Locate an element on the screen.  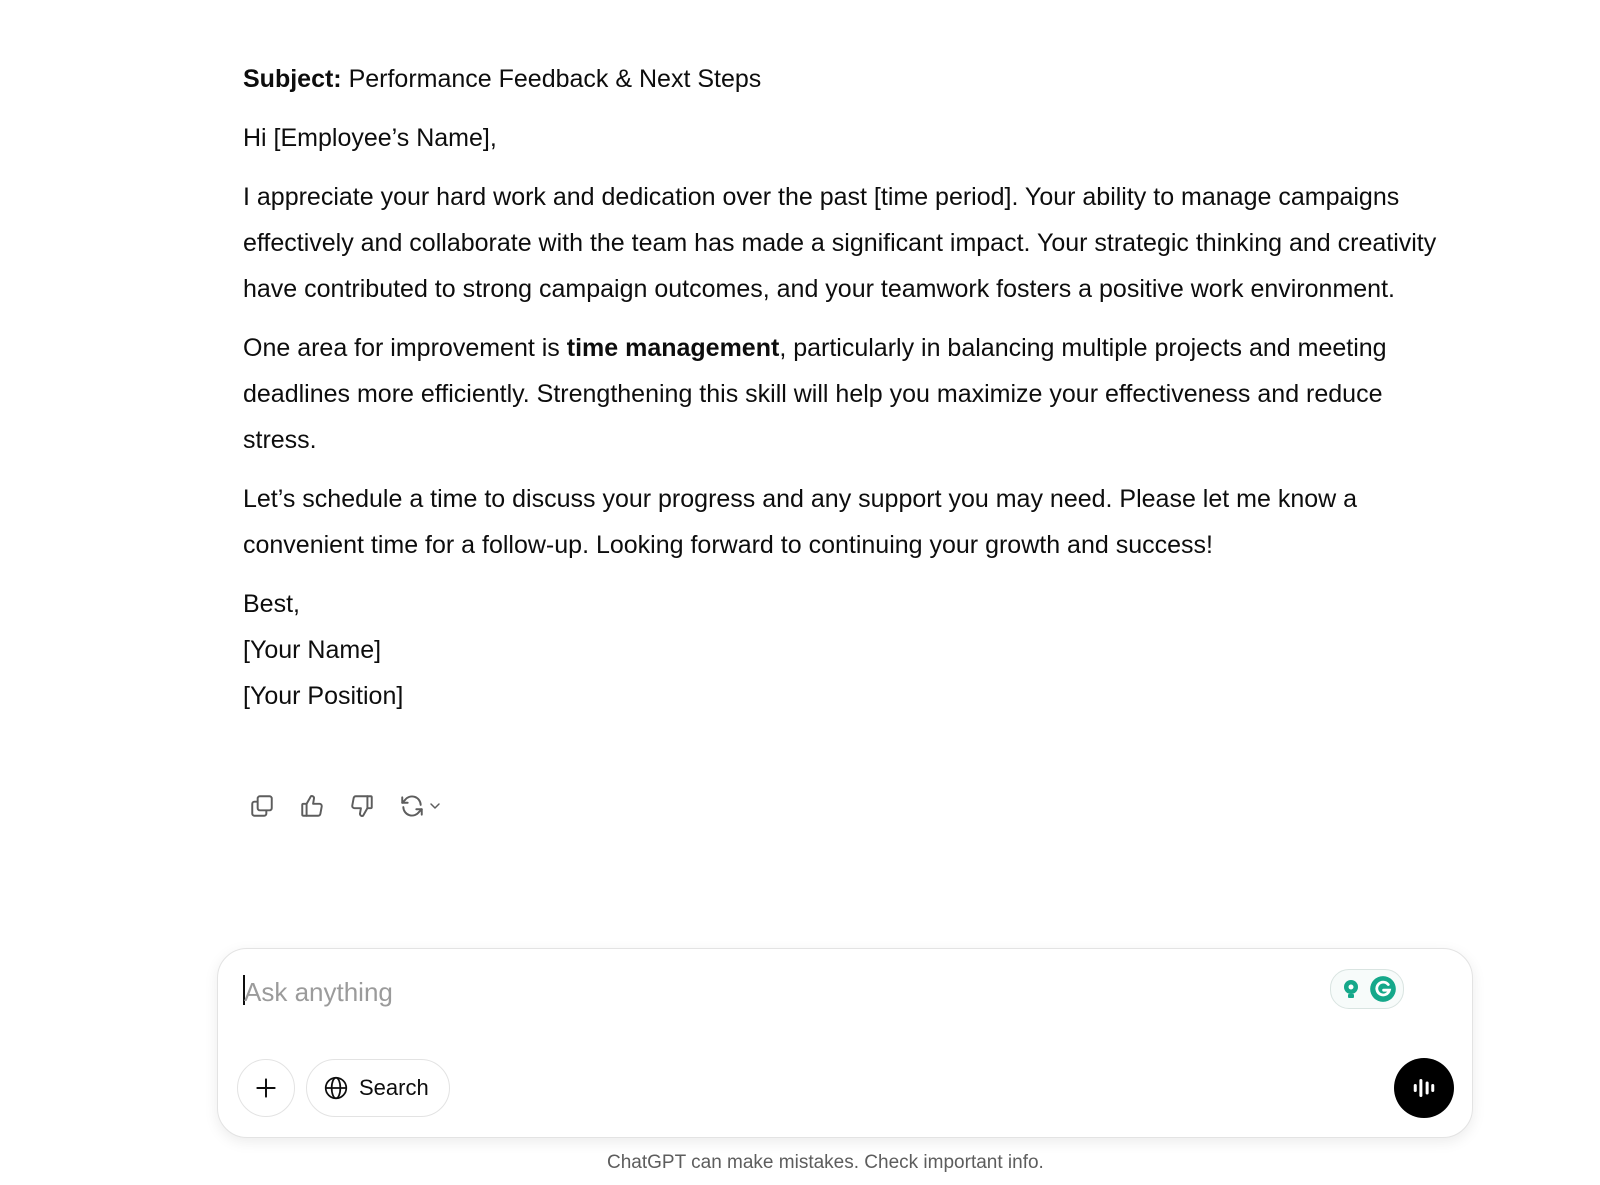
thumbs-down-icon is located at coordinates (362, 806).